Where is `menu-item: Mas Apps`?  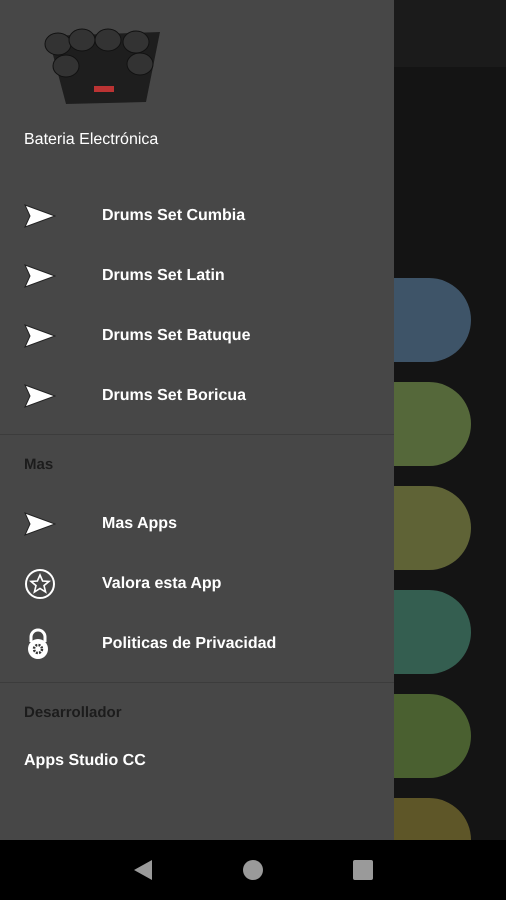
menu-item: Mas Apps is located at coordinates (139, 524).